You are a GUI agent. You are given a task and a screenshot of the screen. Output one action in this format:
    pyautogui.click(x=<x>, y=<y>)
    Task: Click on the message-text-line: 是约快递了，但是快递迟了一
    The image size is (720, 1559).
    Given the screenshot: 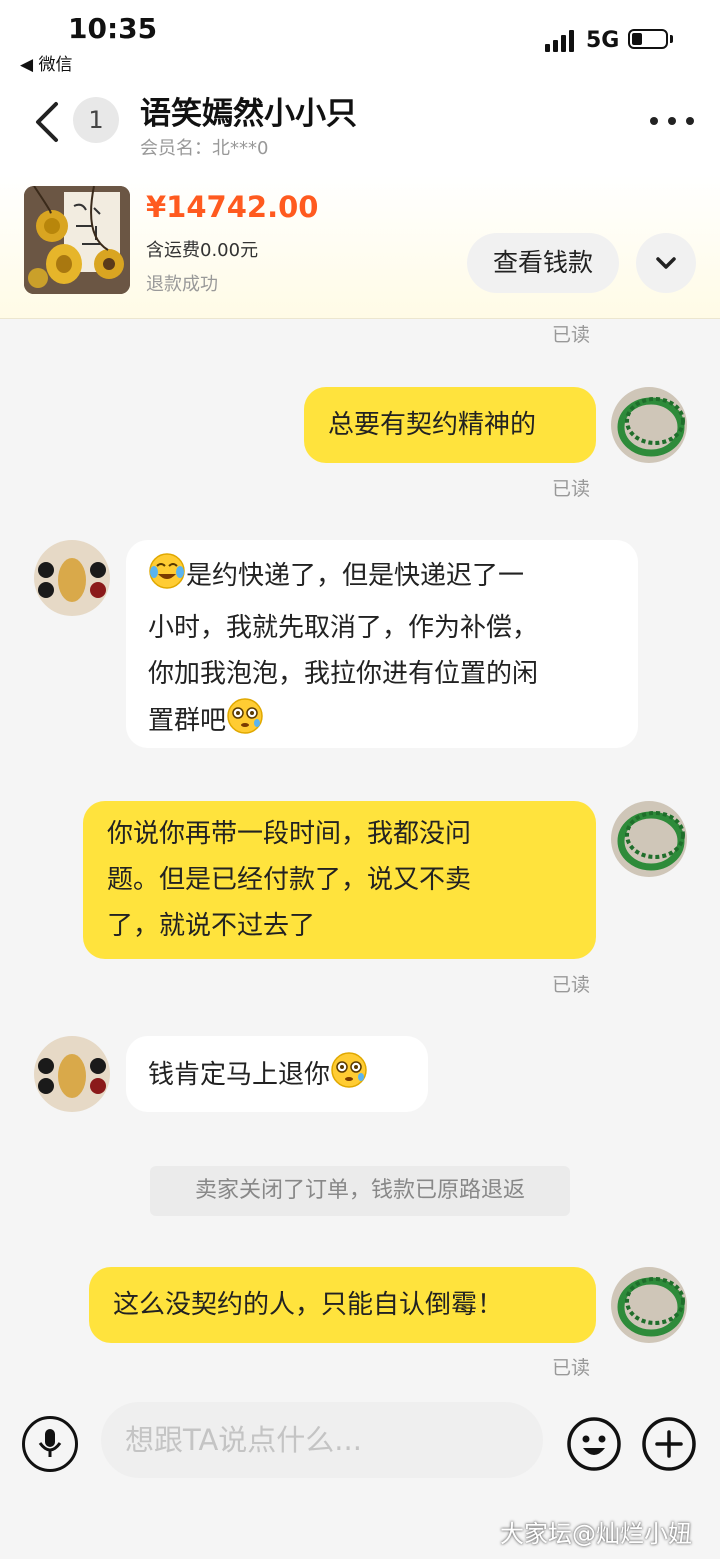 What is the action you would take?
    pyautogui.click(x=355, y=576)
    